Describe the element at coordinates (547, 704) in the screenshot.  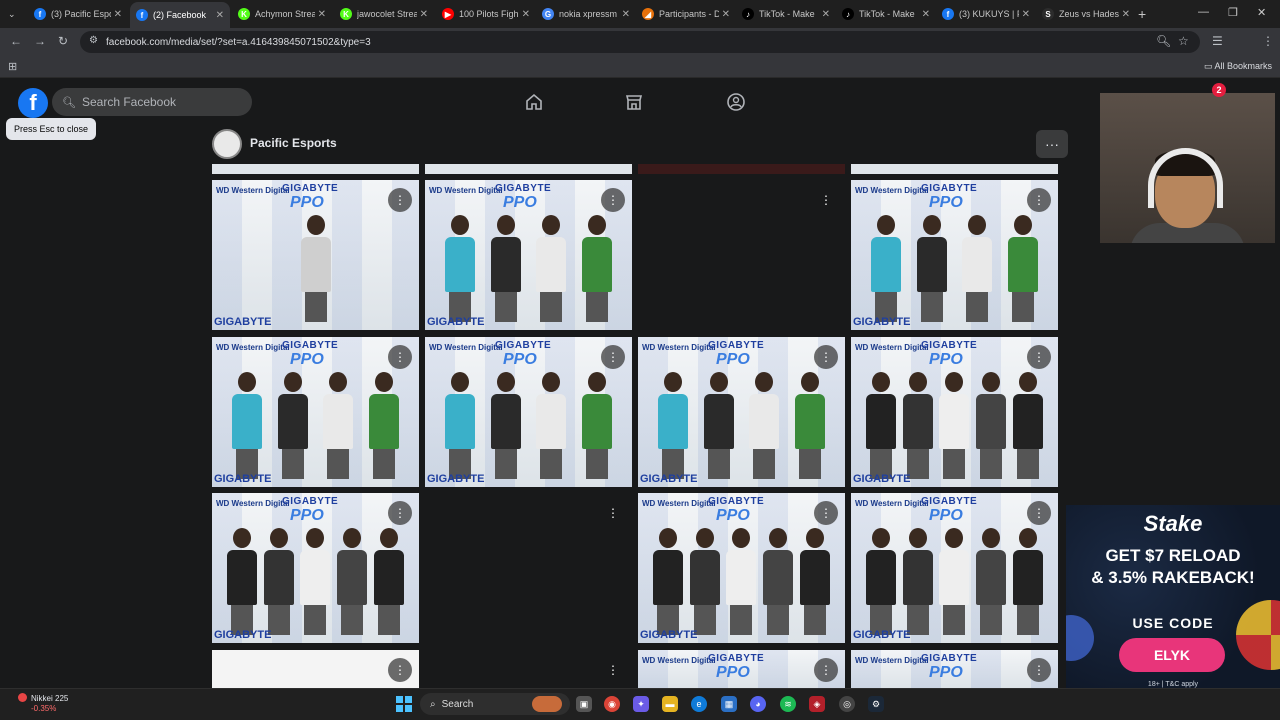
I see `search-highlight-icon` at that location.